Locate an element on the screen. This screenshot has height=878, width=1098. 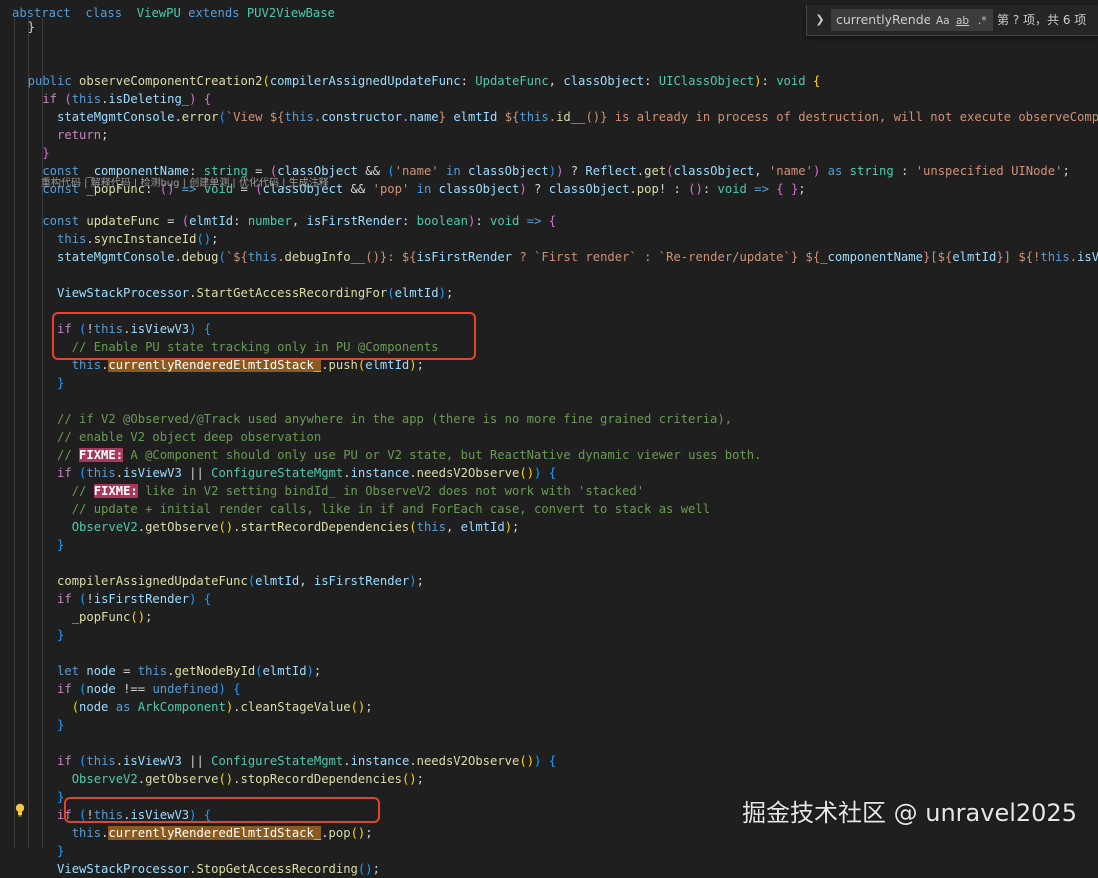
code-token: { is located at coordinates (552, 473).